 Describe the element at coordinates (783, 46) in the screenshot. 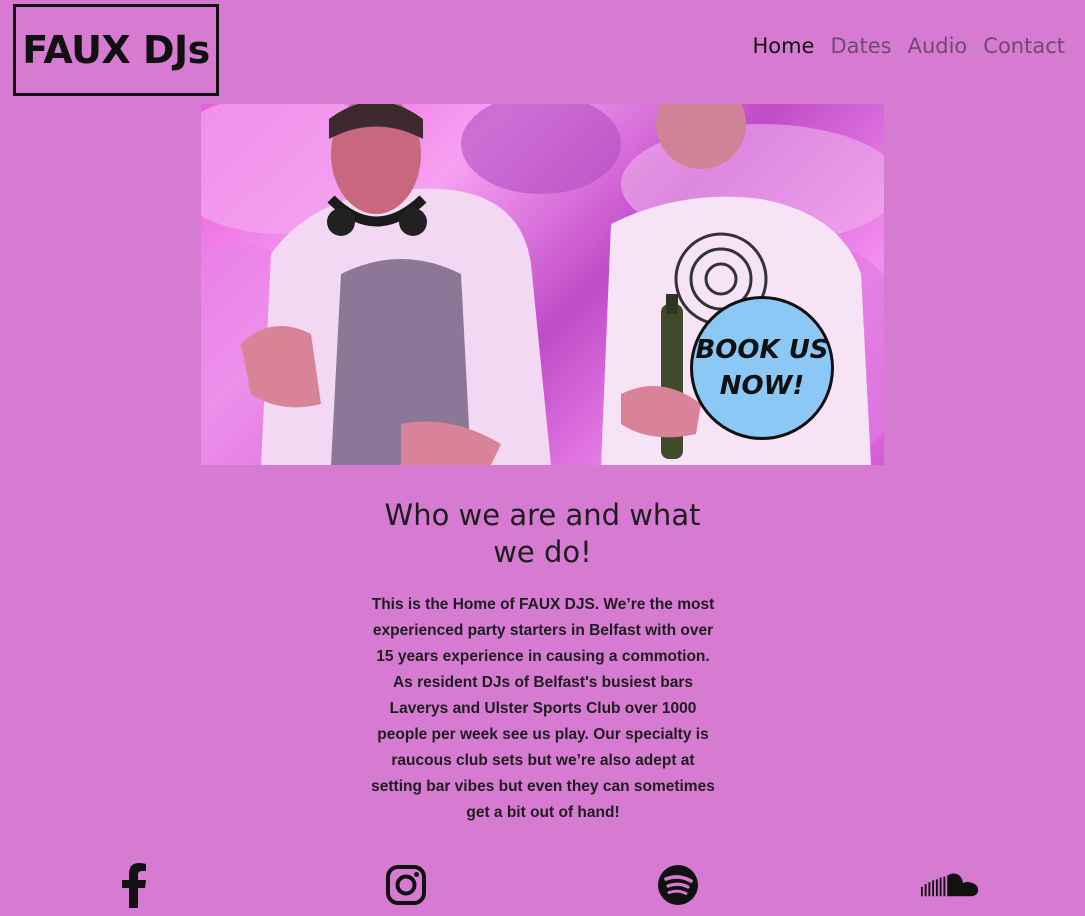

I see `nav-link-home: Home` at that location.